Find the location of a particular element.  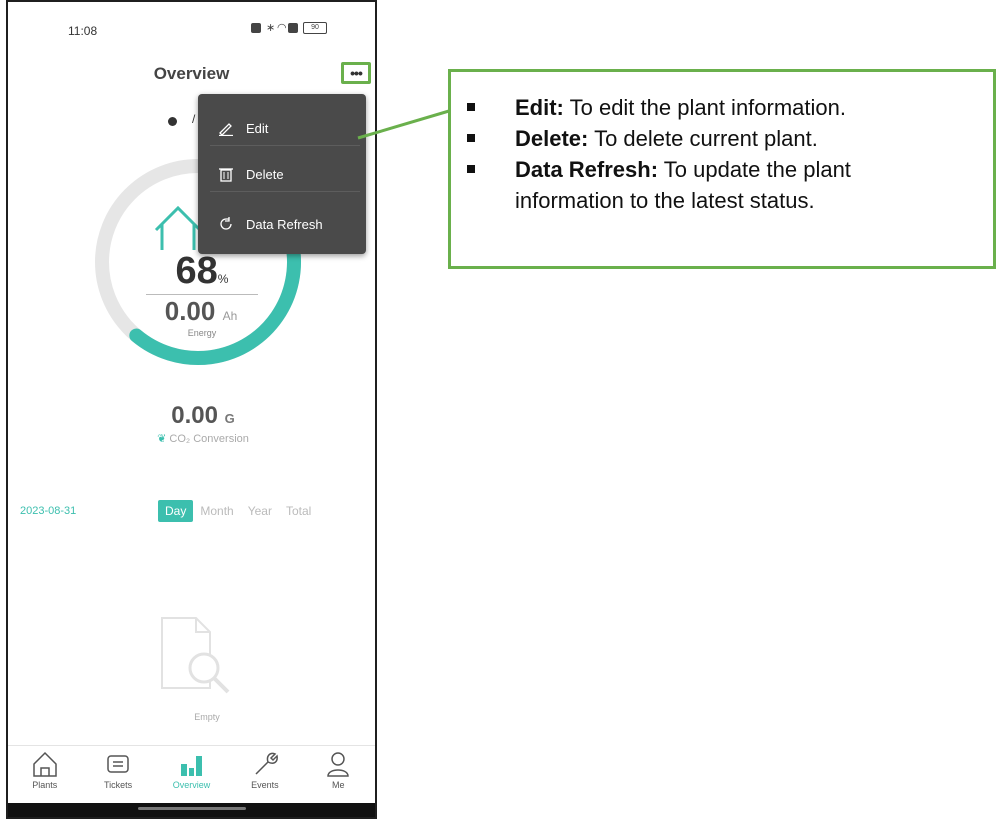

callout-desc: To update the plant is located at coordinates (754, 169).